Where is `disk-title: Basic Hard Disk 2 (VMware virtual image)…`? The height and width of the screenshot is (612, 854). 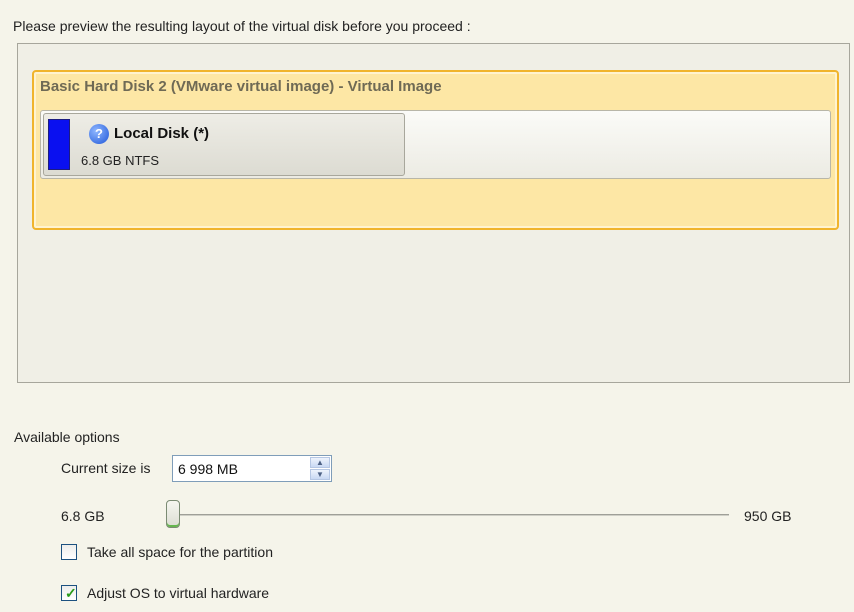 disk-title: Basic Hard Disk 2 (VMware virtual image)… is located at coordinates (241, 86).